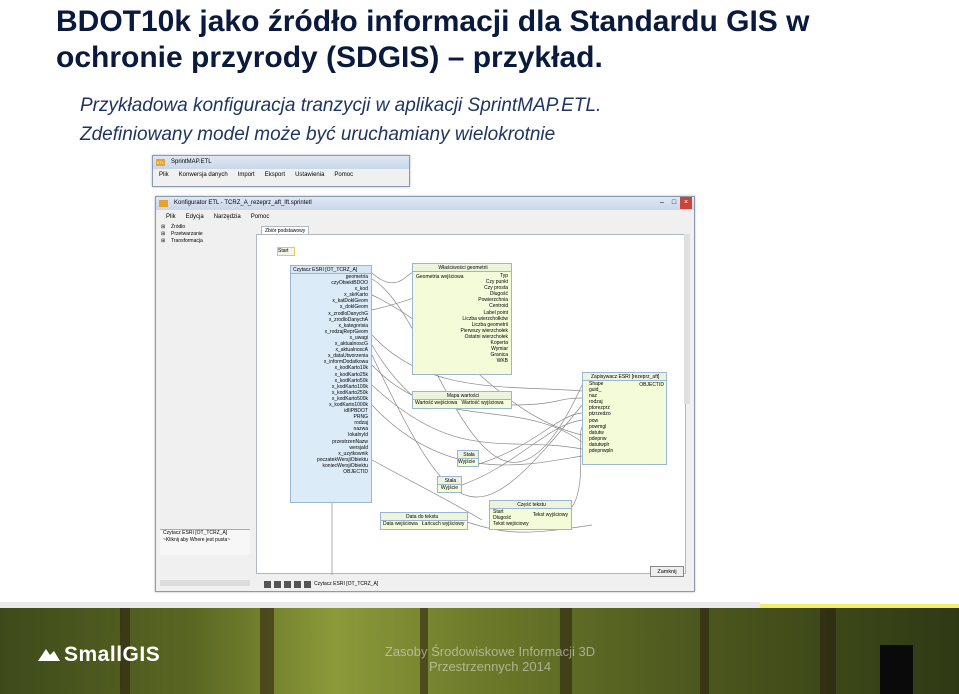 This screenshot has width=959, height=694. I want to click on smallgis-logo-icon, so click(49, 652).